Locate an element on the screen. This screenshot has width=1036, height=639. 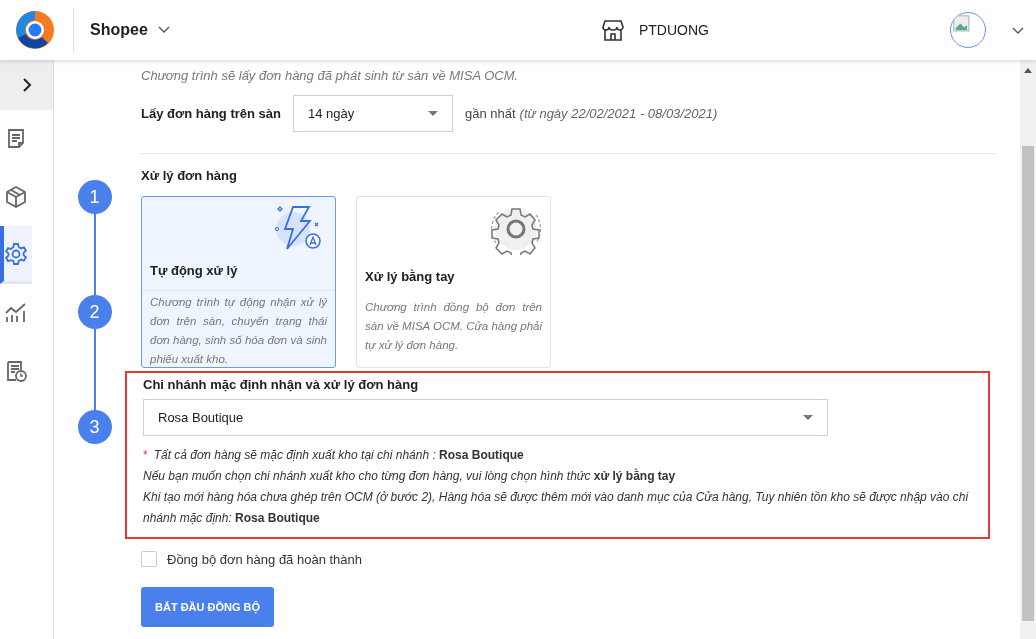
range-period: (từ ngày 22/02/2021 - 08/03/2021) is located at coordinates (618, 113).